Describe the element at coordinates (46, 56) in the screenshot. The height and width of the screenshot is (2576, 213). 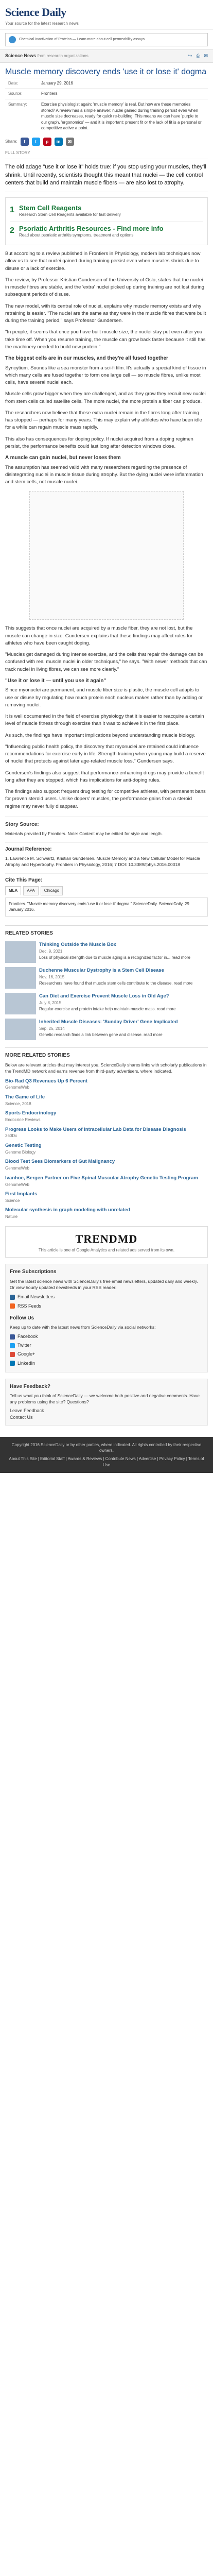
I see `section-title: Science News from research organizations` at that location.